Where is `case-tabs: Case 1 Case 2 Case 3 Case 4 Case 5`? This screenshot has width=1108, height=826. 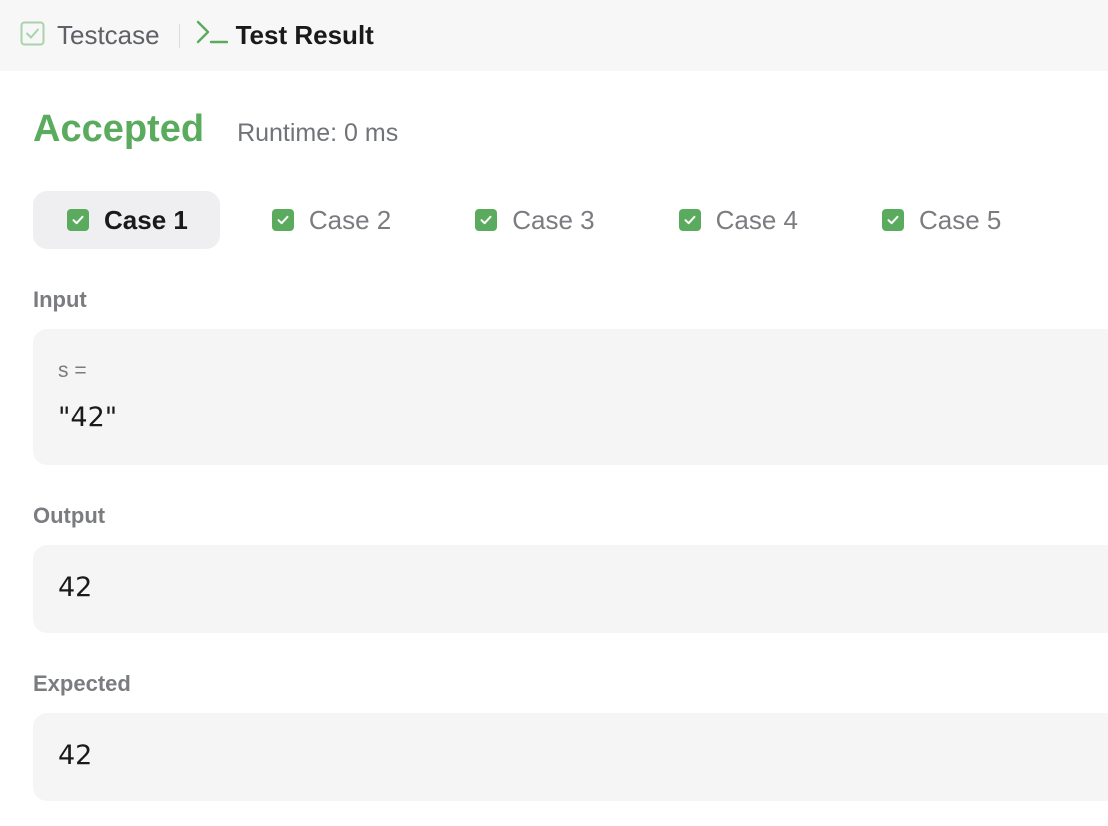
case-tabs: Case 1 Case 2 Case 3 Case 4 Case 5 is located at coordinates (542, 220).